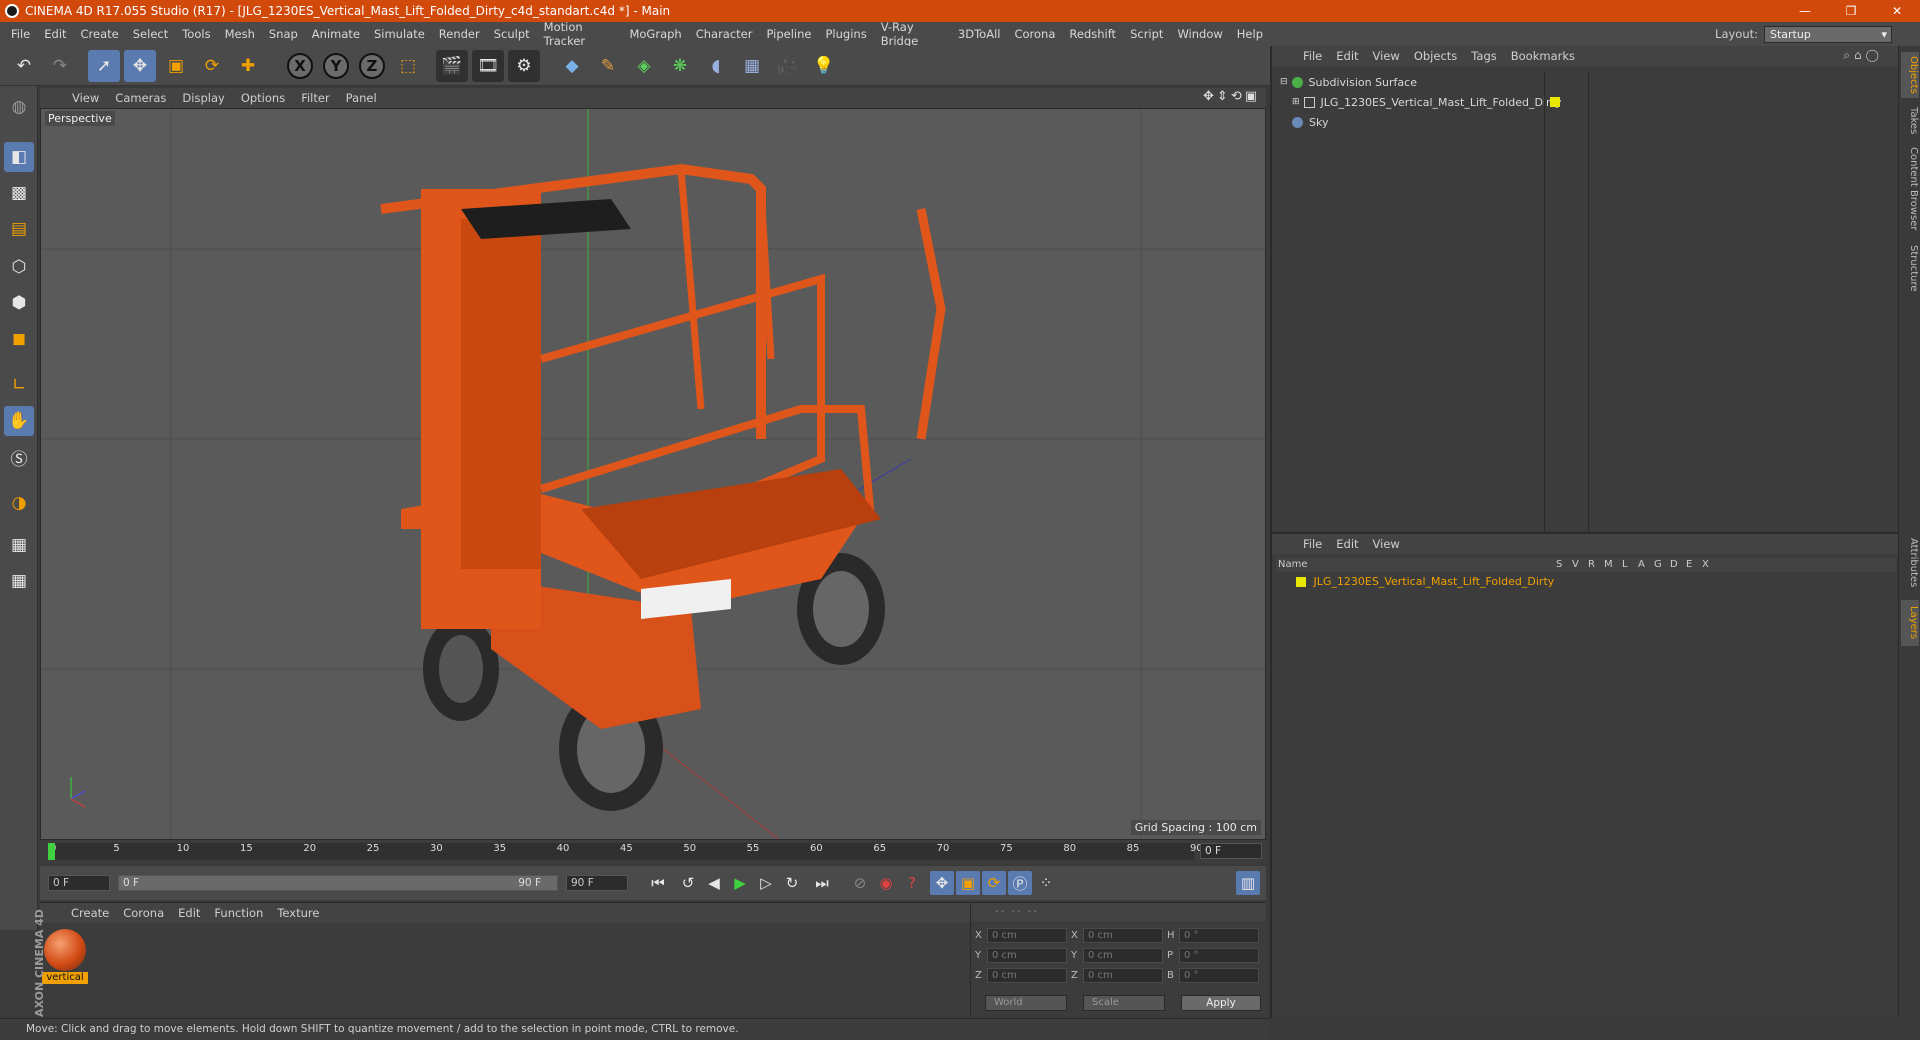  I want to click on light-icon: 💡, so click(824, 66).